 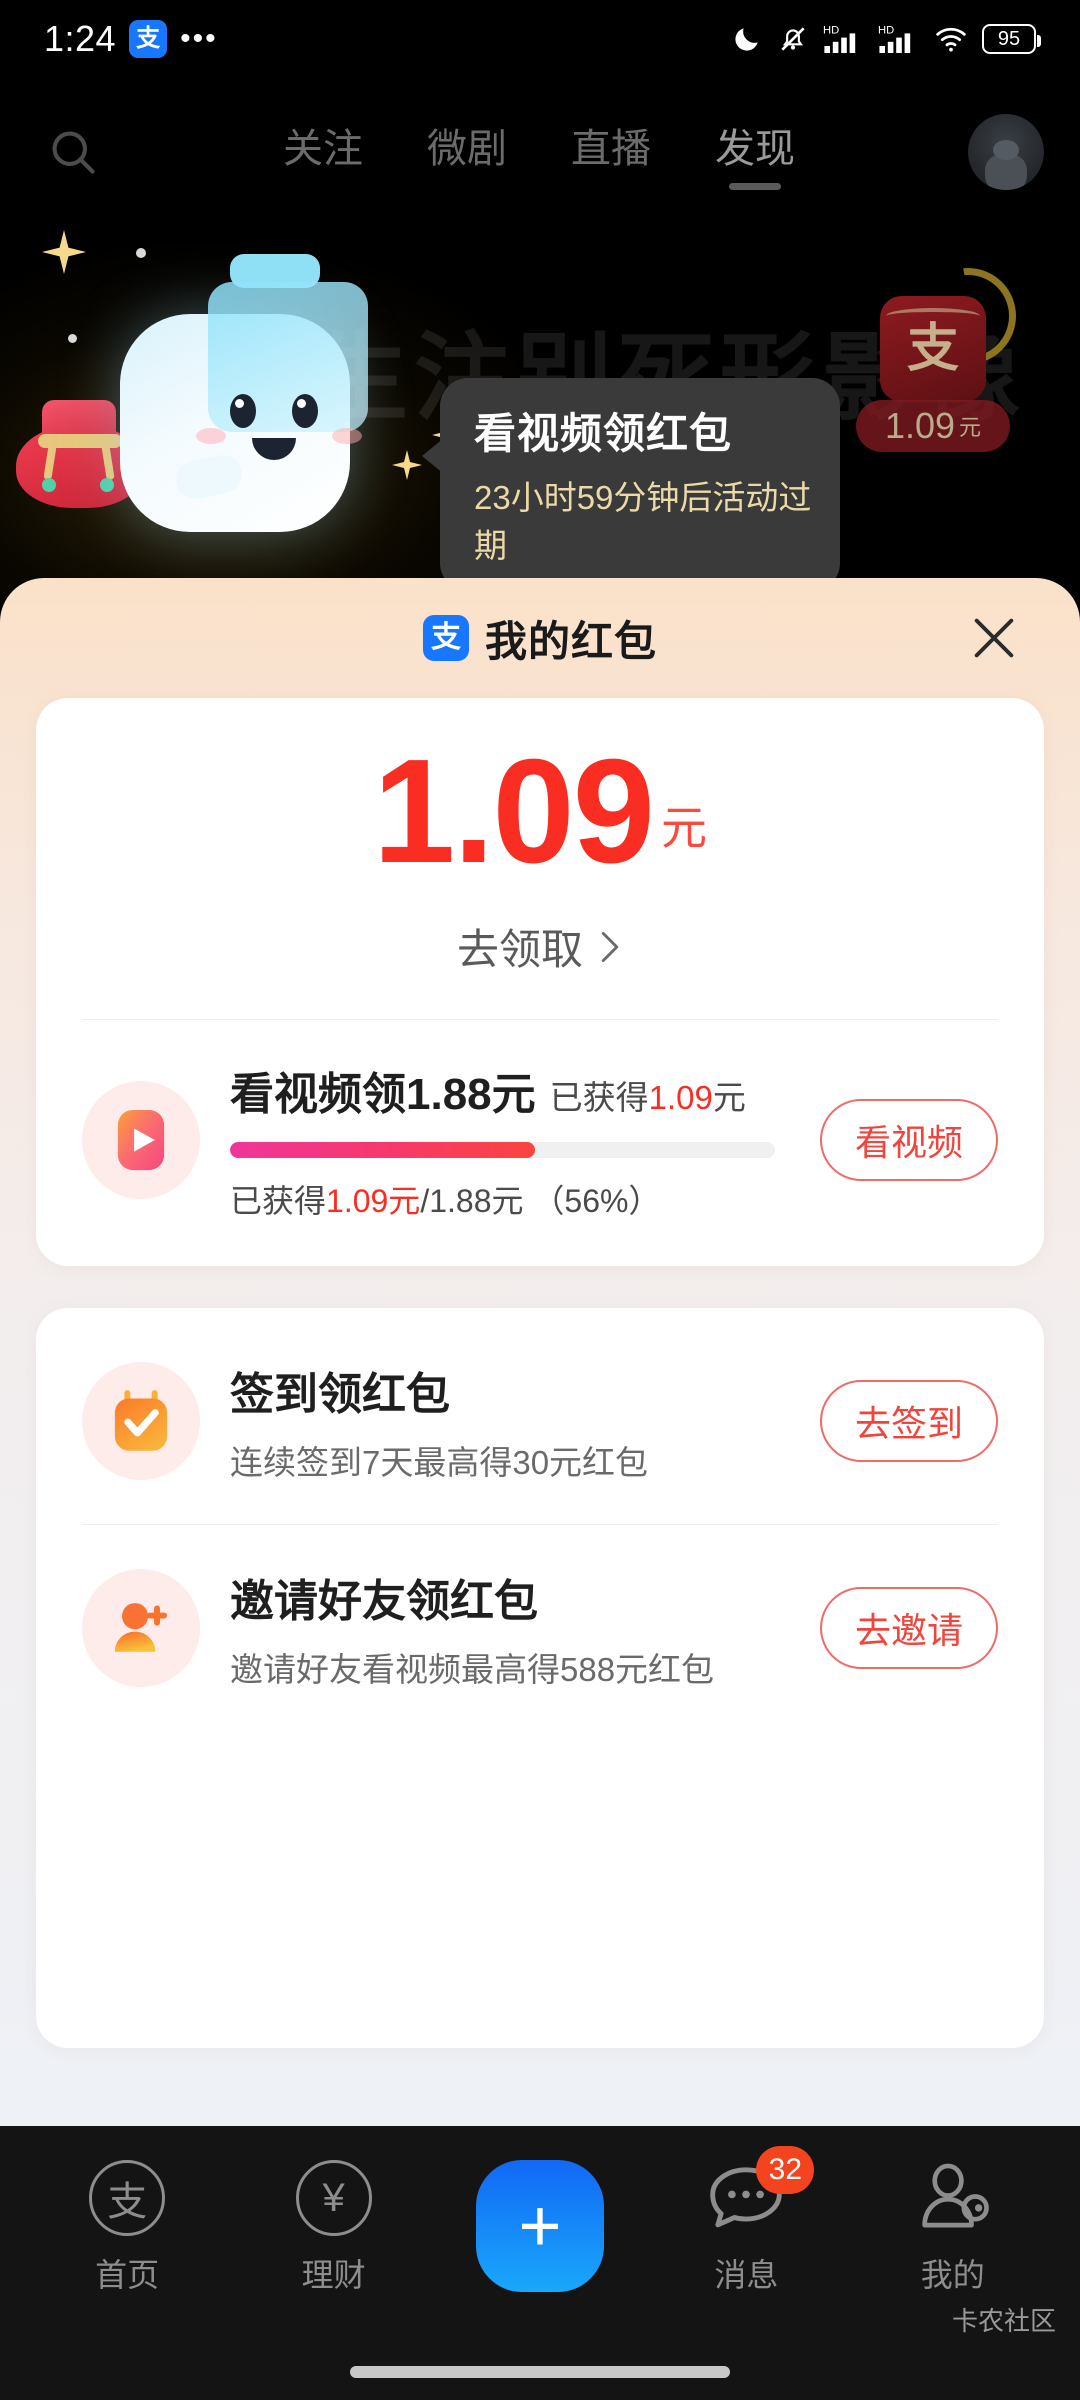 What do you see at coordinates (383, 1150) in the screenshot?
I see `video-progress-fill` at bounding box center [383, 1150].